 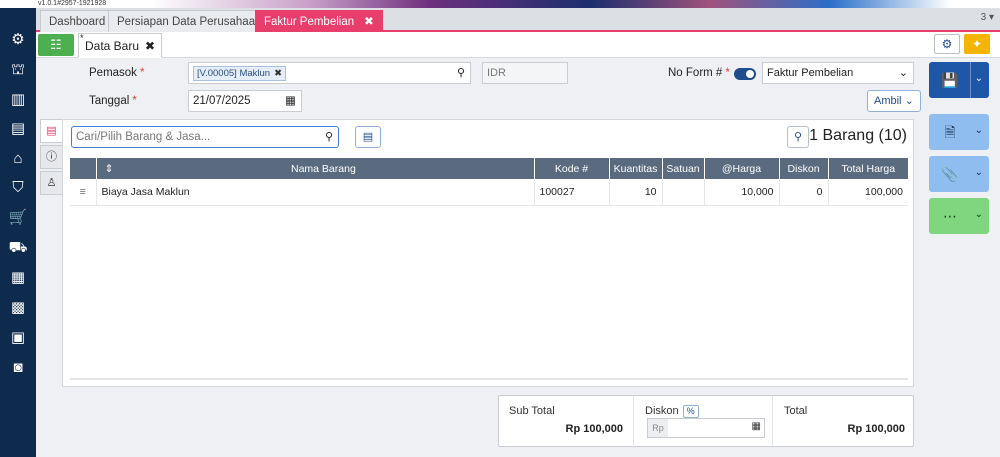 What do you see at coordinates (82, 38) in the screenshot?
I see `unsaved-indicator: *` at bounding box center [82, 38].